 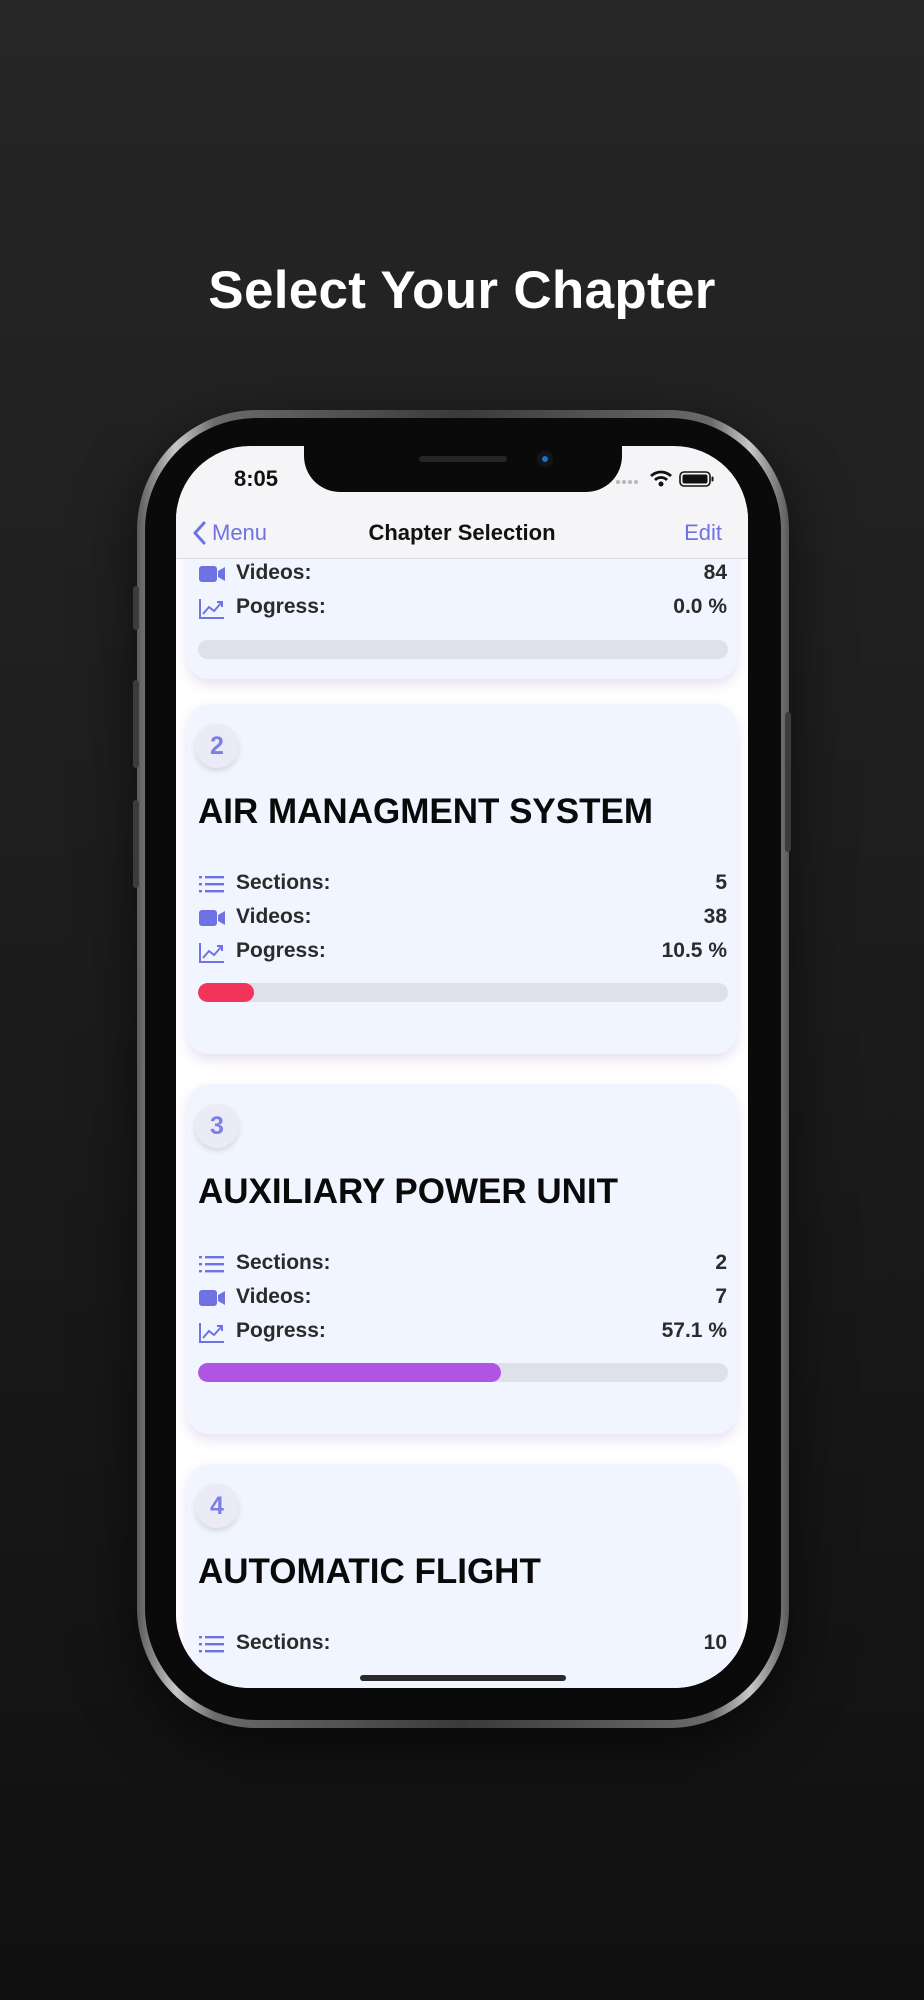 I want to click on sections-value: 2, so click(x=721, y=1262).